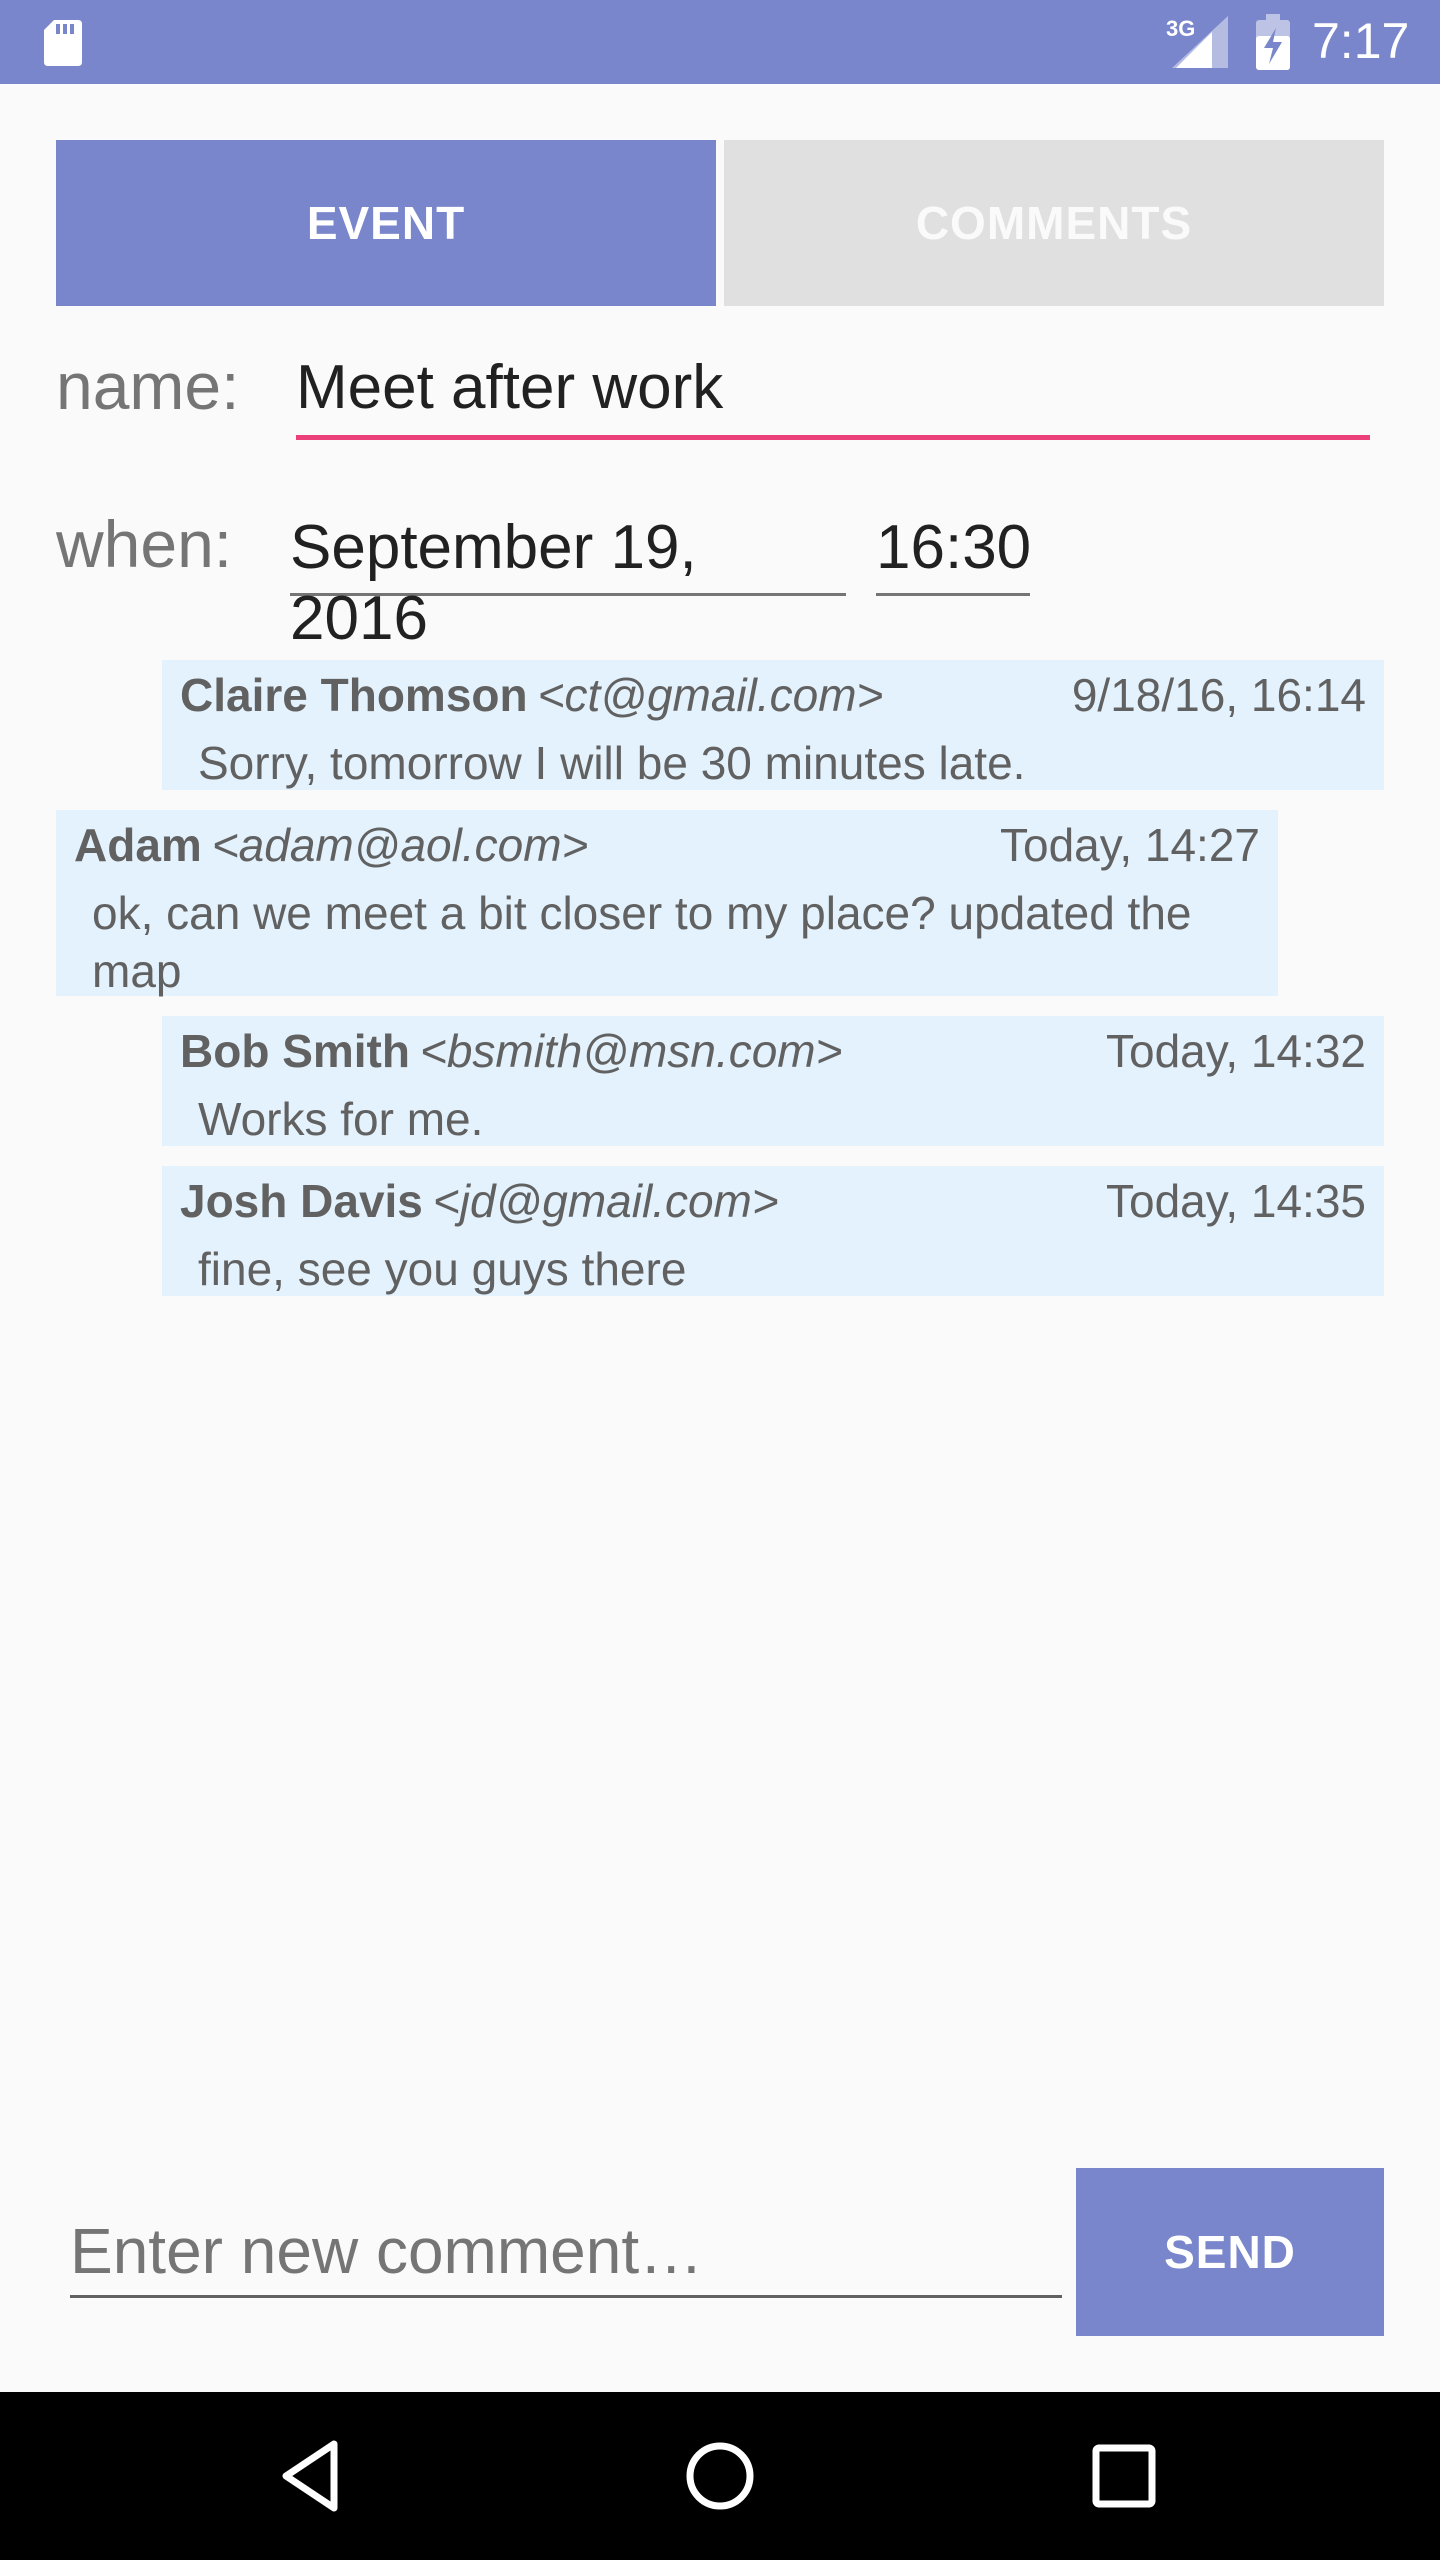  What do you see at coordinates (295, 1051) in the screenshot?
I see `comment-author: Bob Smith` at bounding box center [295, 1051].